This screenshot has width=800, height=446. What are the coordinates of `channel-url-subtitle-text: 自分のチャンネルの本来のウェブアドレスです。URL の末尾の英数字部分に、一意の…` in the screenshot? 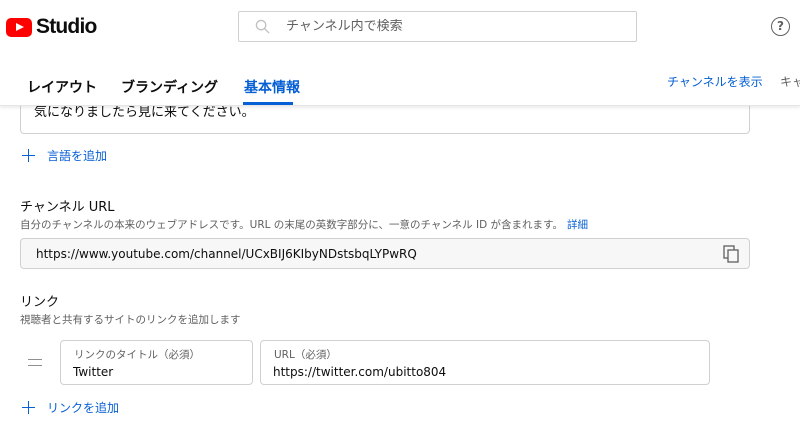 It's located at (291, 225).